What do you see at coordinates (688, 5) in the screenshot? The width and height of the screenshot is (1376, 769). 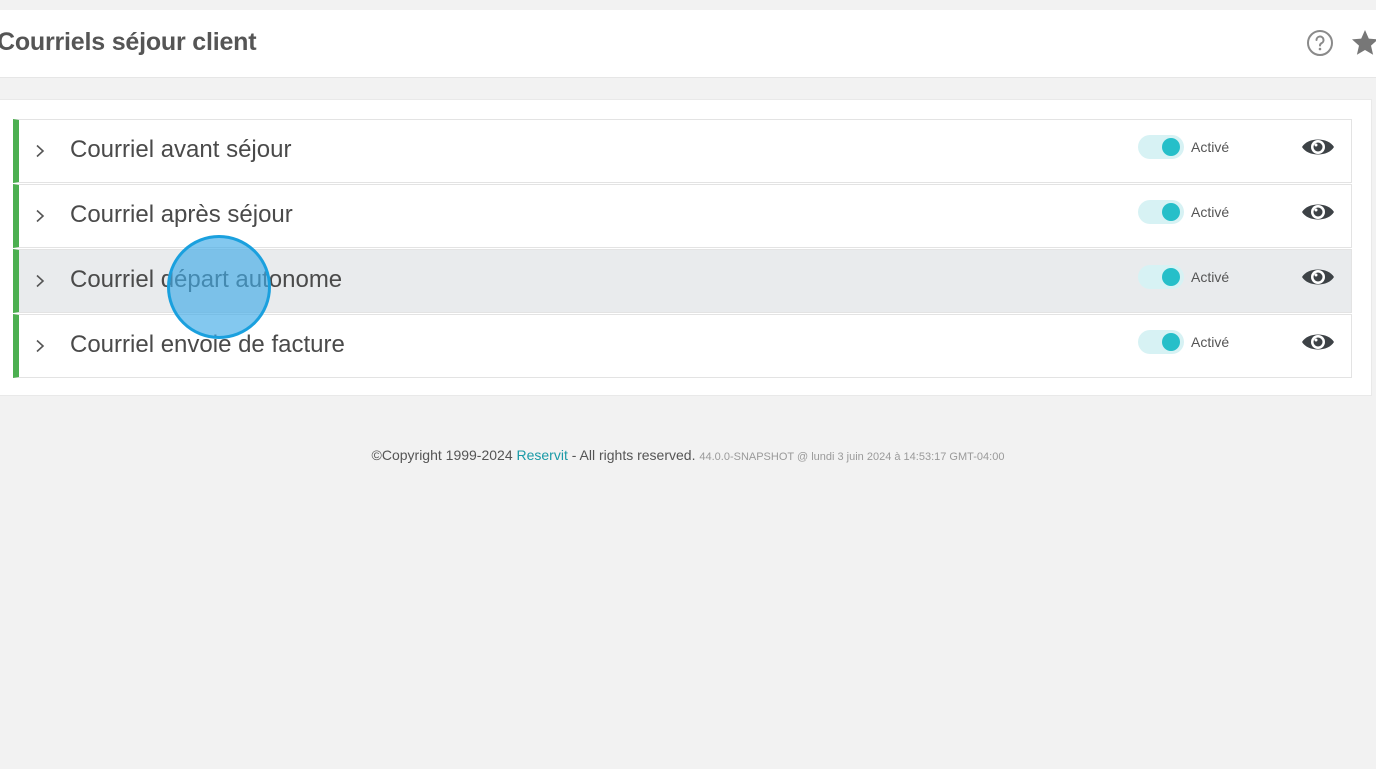 I see `top-bar` at bounding box center [688, 5].